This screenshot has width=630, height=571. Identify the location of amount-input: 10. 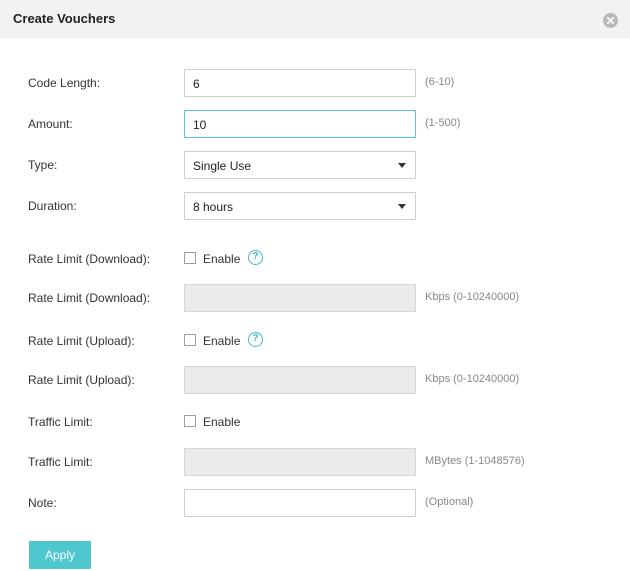
(300, 124).